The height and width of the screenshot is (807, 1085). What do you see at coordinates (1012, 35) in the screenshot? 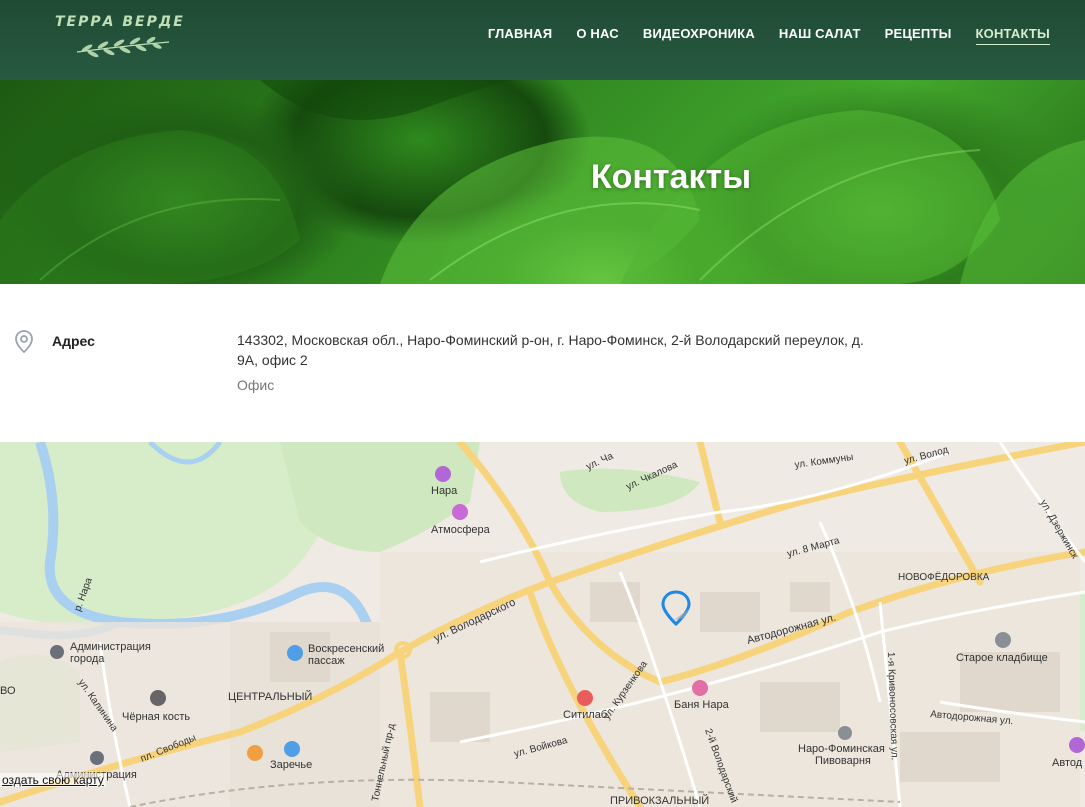
I see `nav-item-contacts: КОНТАКТЫ` at bounding box center [1012, 35].